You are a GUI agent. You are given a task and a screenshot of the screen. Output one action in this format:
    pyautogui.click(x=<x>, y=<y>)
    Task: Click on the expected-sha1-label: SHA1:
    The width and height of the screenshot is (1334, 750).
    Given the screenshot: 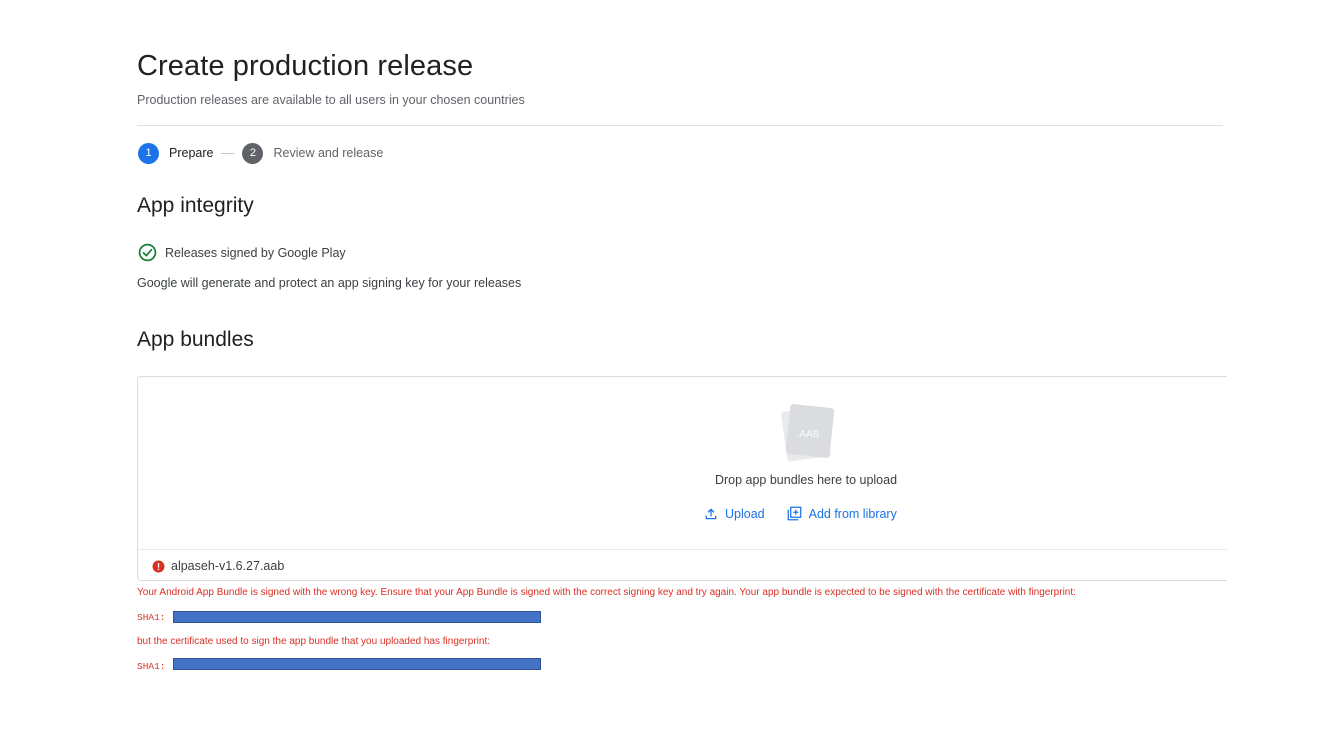 What is the action you would take?
    pyautogui.click(x=151, y=617)
    